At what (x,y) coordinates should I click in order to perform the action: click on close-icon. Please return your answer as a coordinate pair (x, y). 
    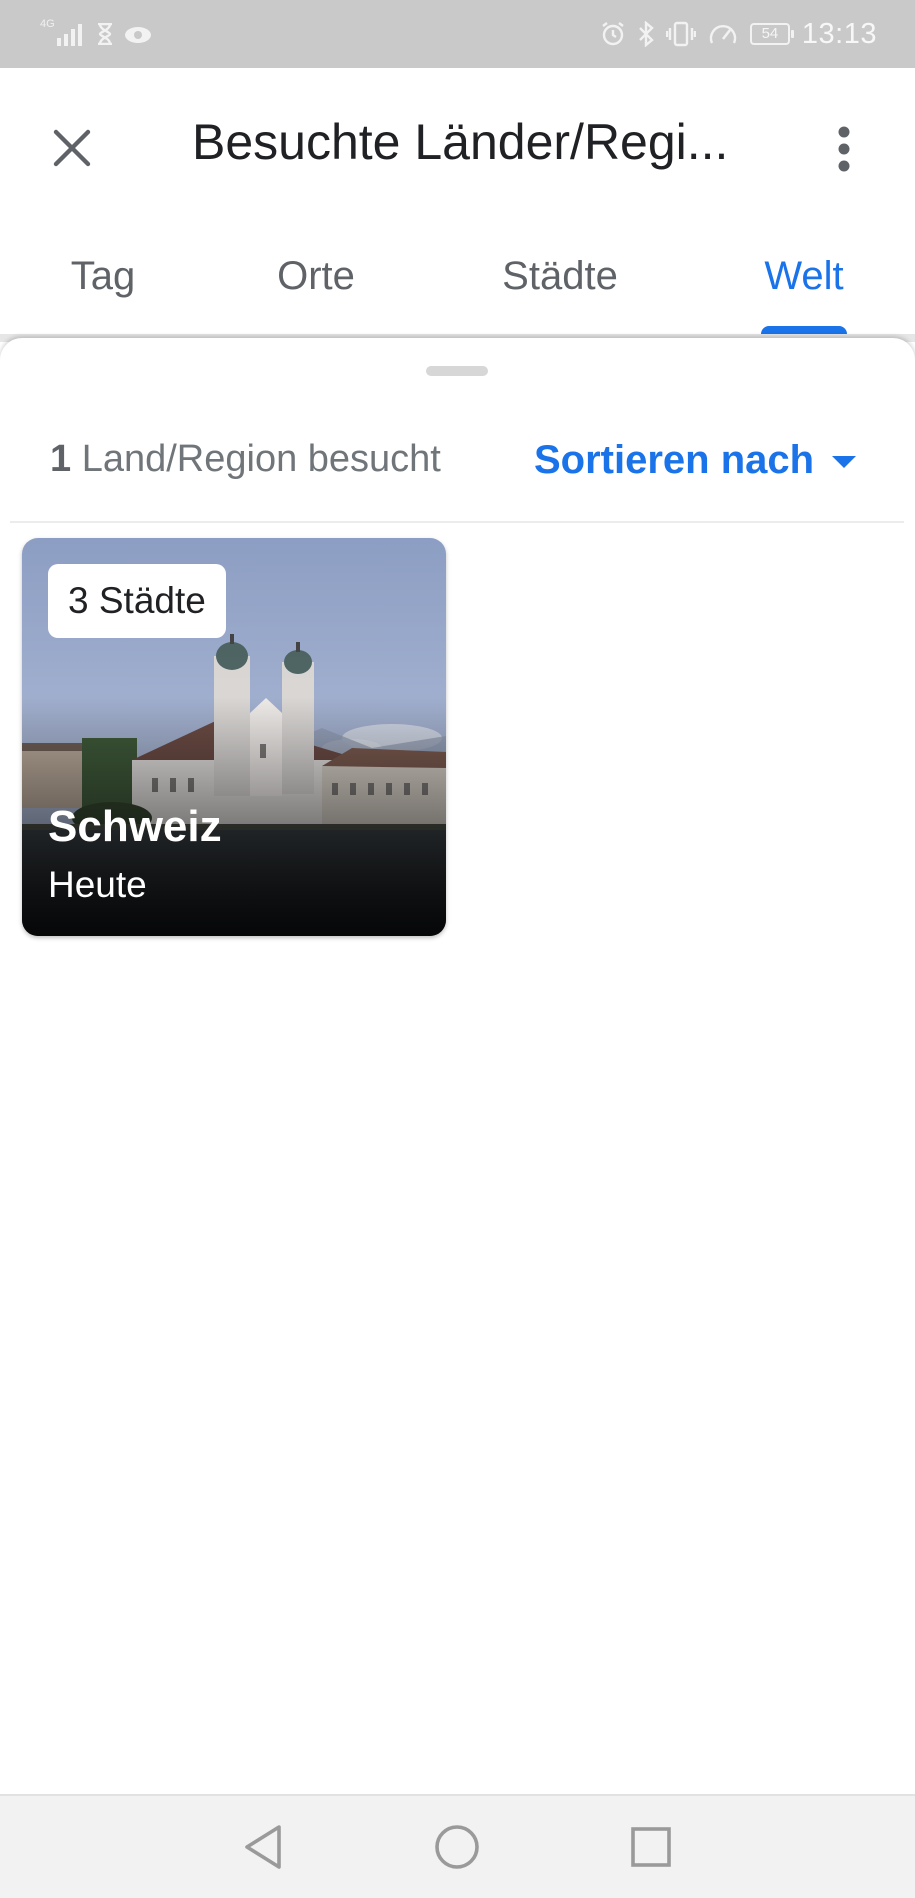
    Looking at the image, I should click on (72, 148).